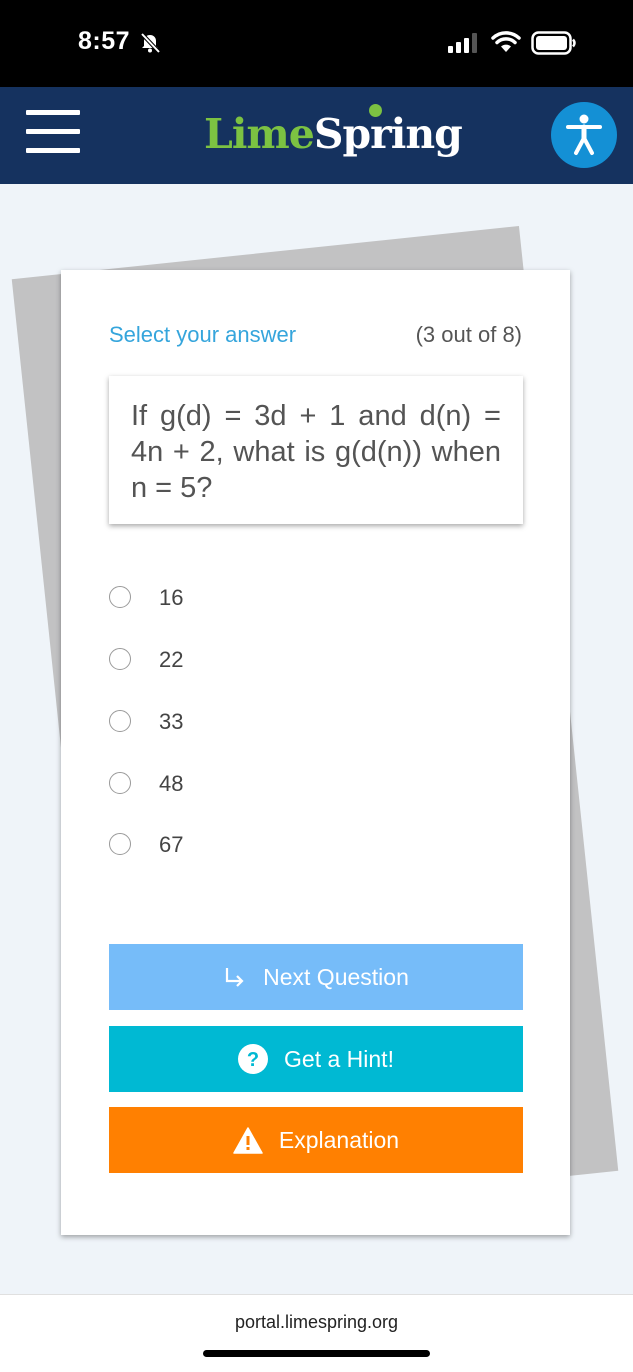  I want to click on status-time: 8:57, so click(104, 41).